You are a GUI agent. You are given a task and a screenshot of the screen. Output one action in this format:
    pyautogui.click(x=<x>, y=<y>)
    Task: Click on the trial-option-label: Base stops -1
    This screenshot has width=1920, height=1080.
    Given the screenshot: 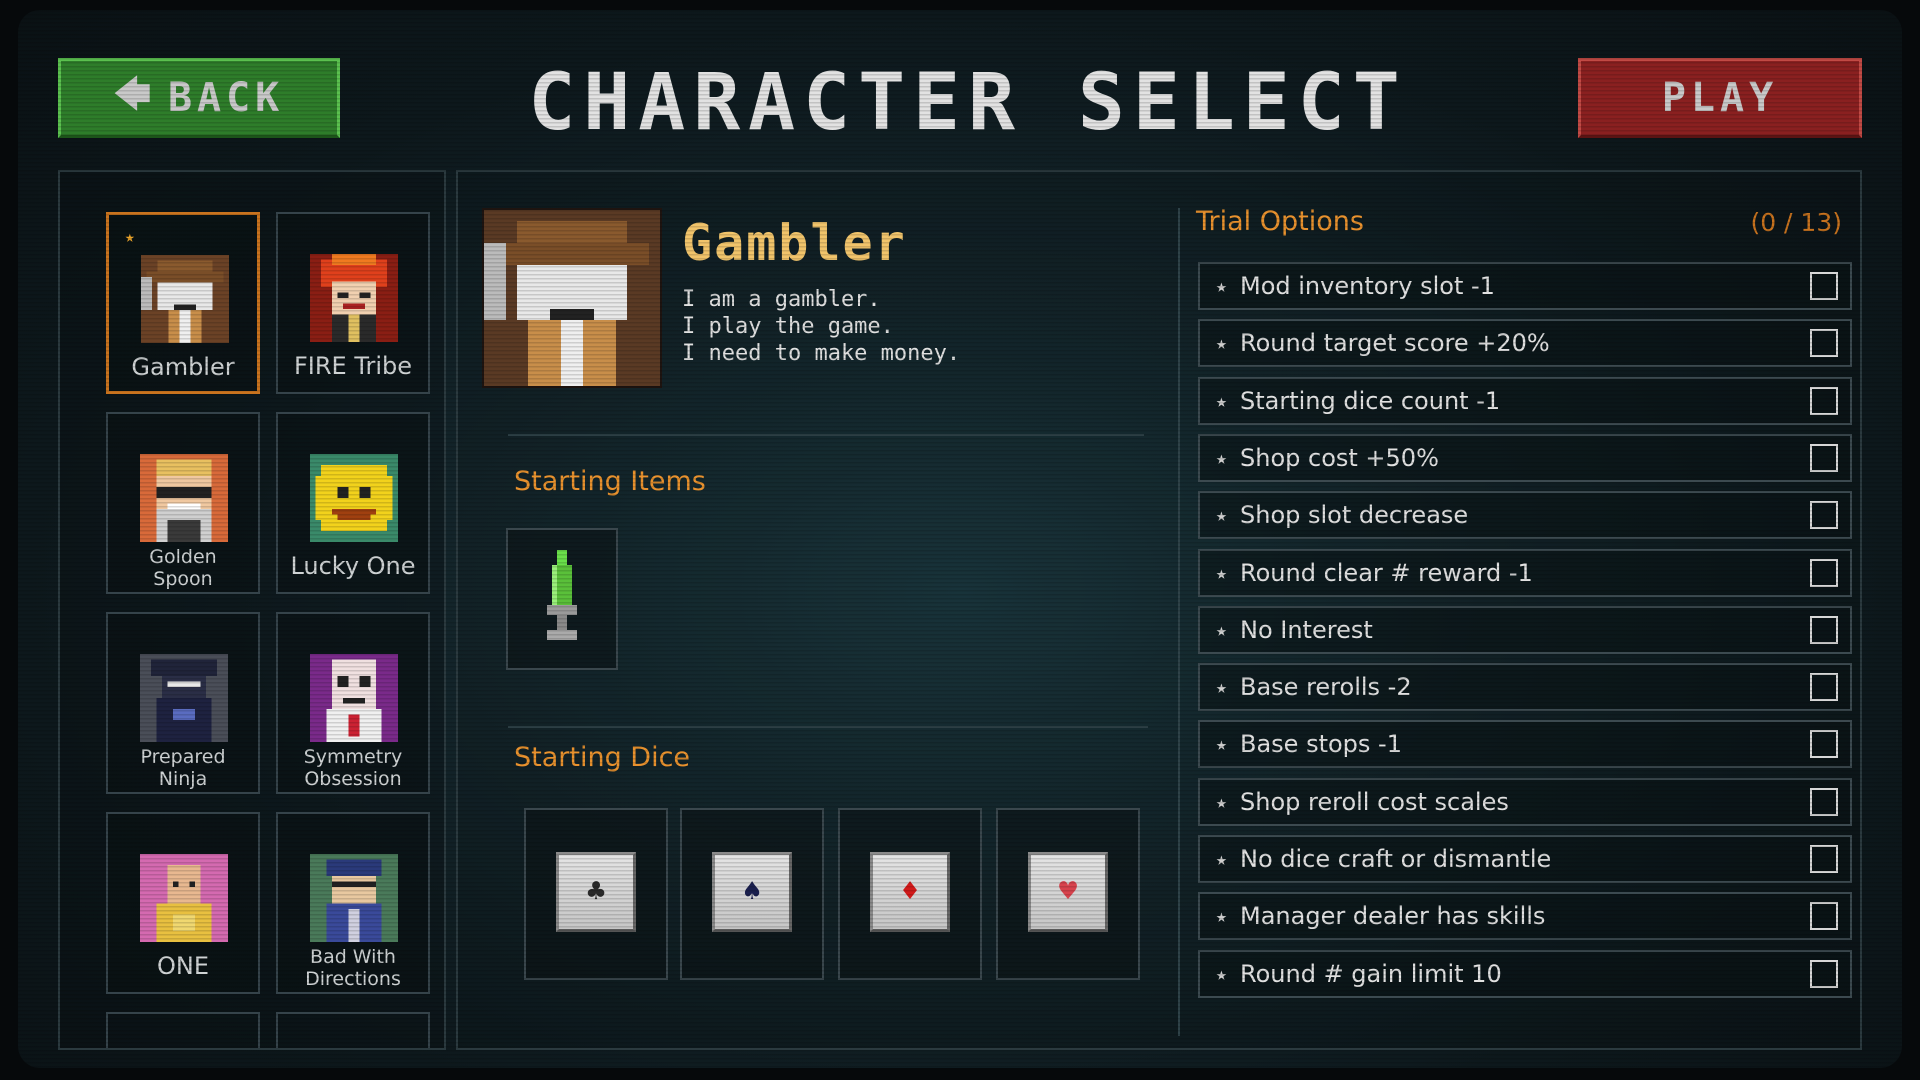 What is the action you would take?
    pyautogui.click(x=1321, y=744)
    